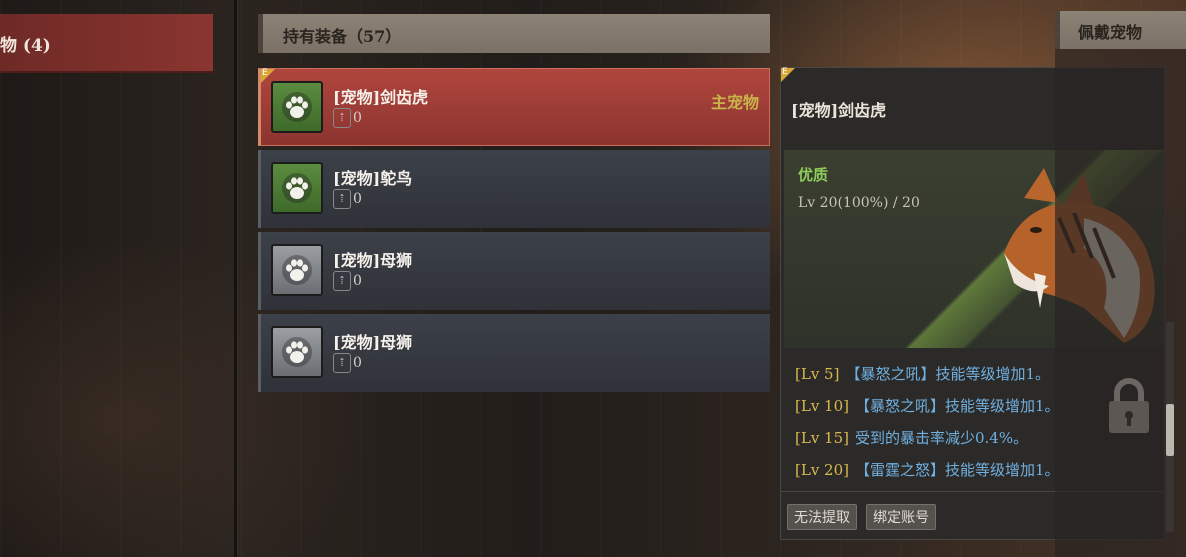  I want to click on equipped-pet-header: 佩戴宠物, so click(1120, 30).